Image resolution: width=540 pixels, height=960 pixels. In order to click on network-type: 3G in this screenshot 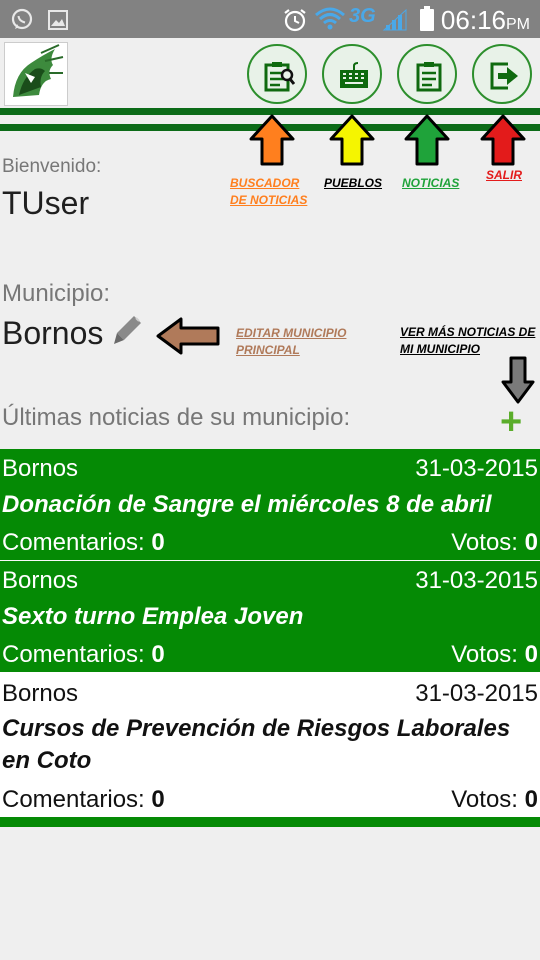, I will do `click(362, 16)`.